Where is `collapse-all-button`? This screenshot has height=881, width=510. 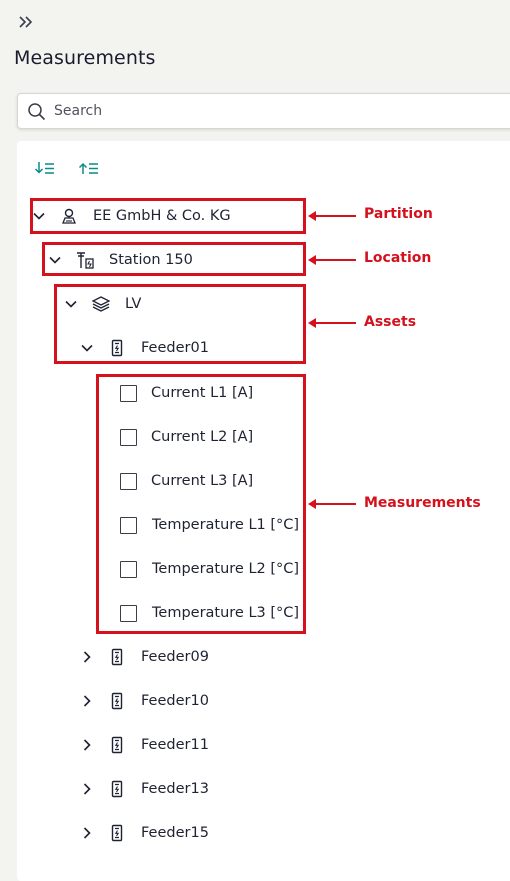
collapse-all-button is located at coordinates (89, 169).